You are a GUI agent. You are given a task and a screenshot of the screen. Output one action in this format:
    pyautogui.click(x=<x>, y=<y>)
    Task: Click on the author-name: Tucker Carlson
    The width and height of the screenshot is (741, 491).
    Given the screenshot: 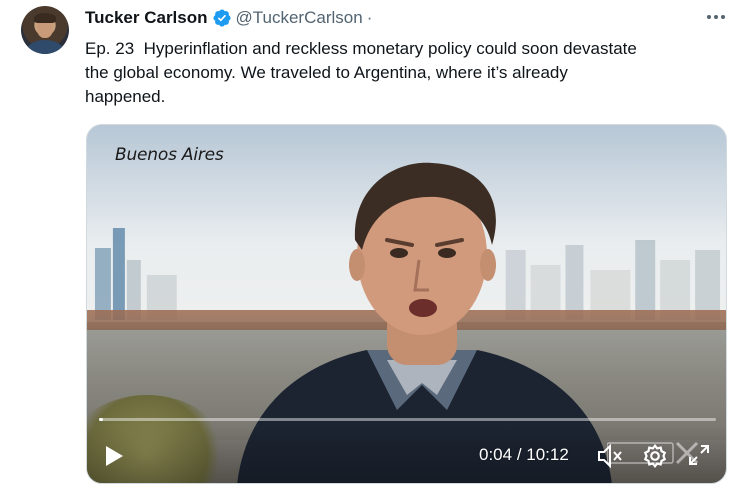 What is the action you would take?
    pyautogui.click(x=146, y=18)
    